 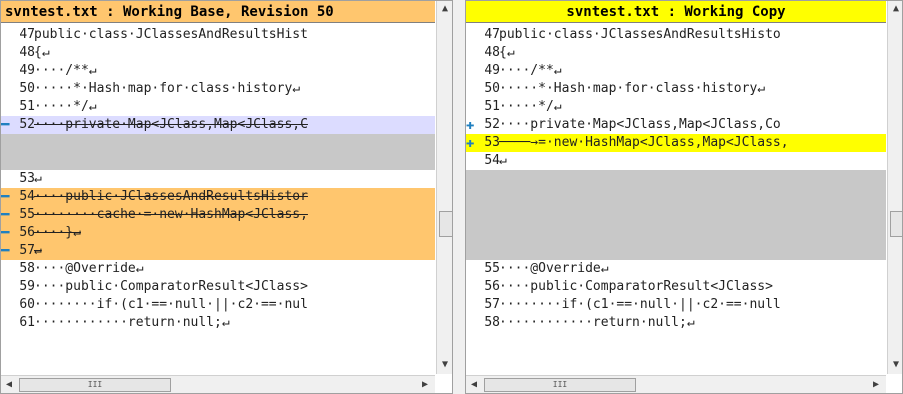 I want to click on line-text: ············return·null;↵, so click(x=132, y=322).